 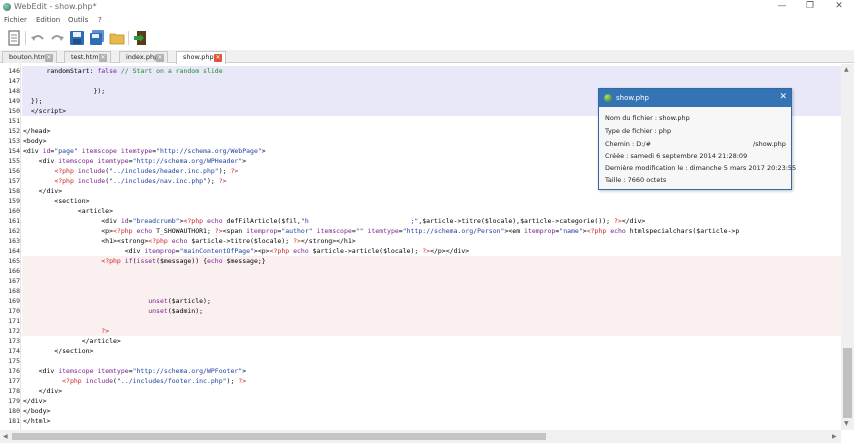 What do you see at coordinates (783, 97) in the screenshot?
I see `popup-close-button: ✕` at bounding box center [783, 97].